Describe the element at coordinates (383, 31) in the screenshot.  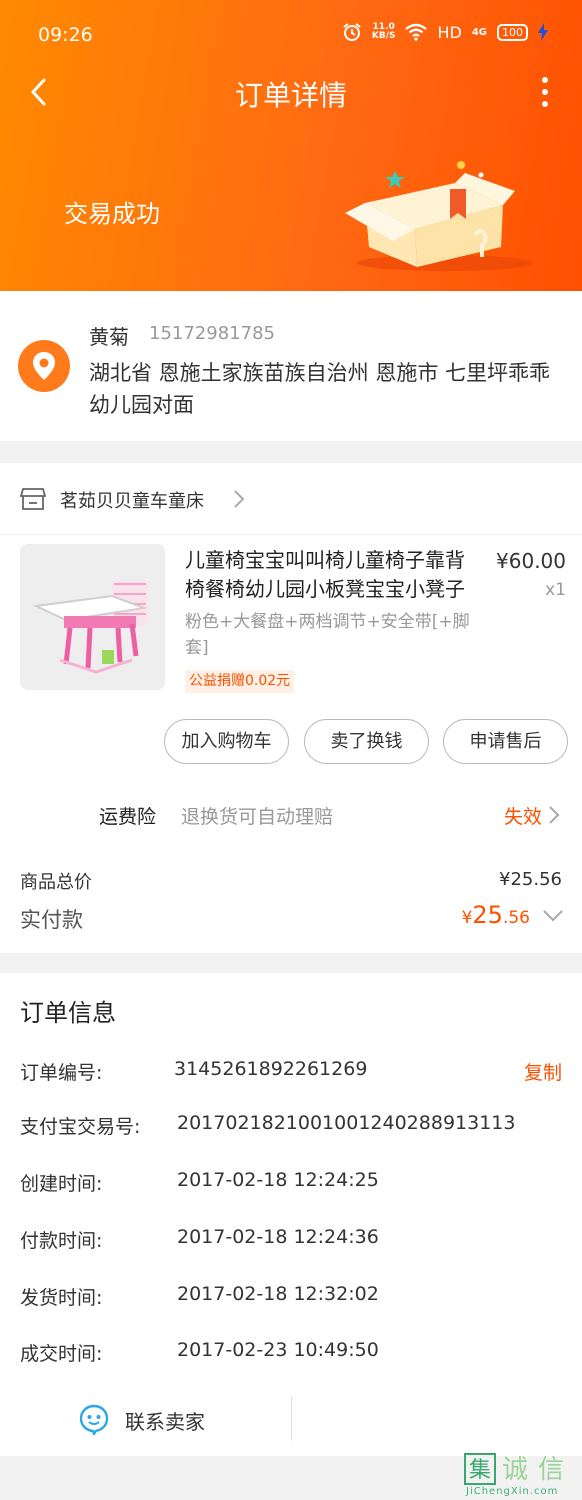
I see `network-speed: 11.0 KB/S` at that location.